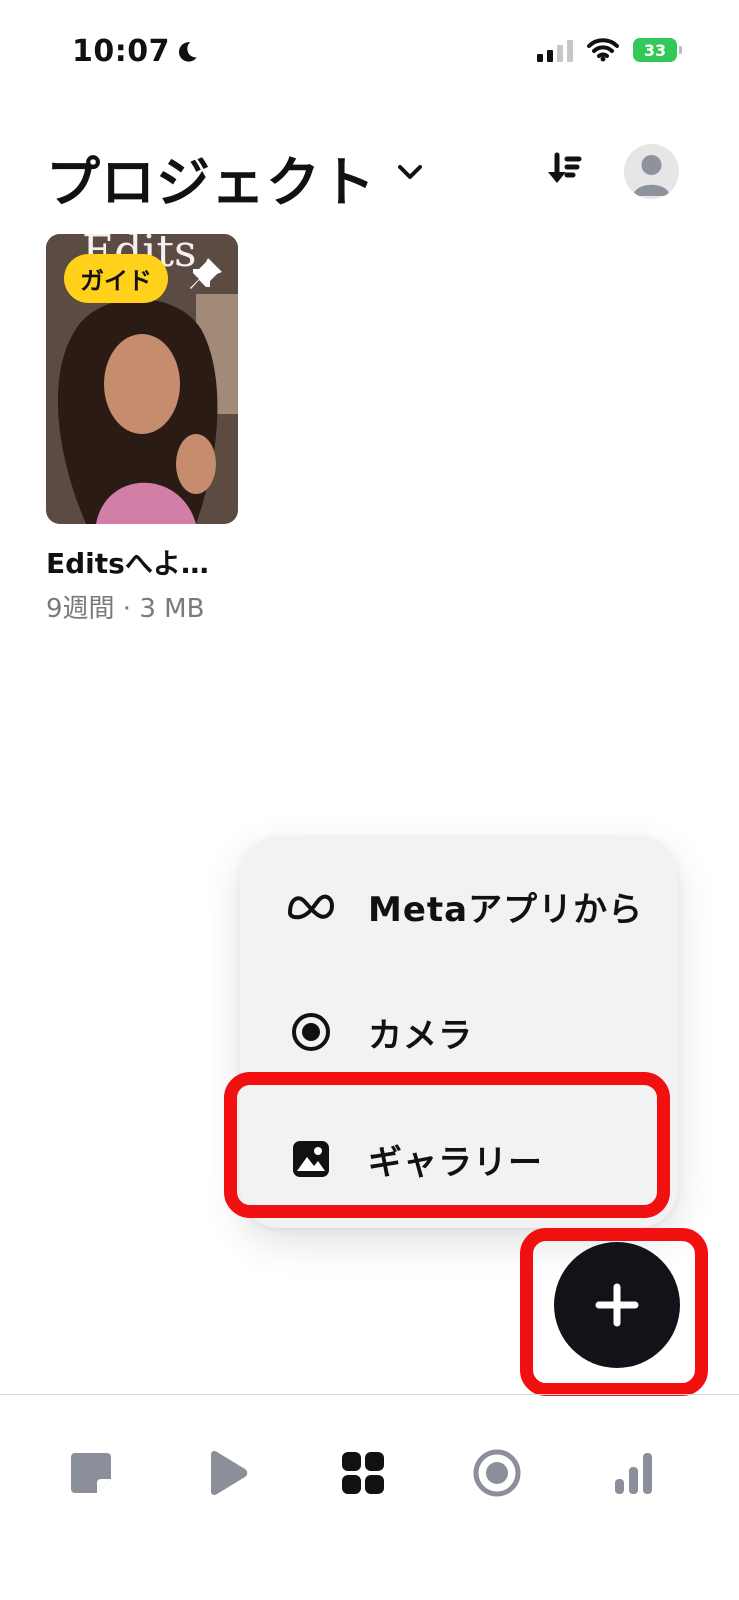 This screenshot has height=1600, width=739. I want to click on bottom-nav-divider, so click(369, 1394).